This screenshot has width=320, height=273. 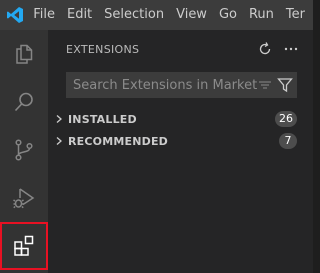 What do you see at coordinates (102, 119) in the screenshot?
I see `section-installed-label: INSTALLED` at bounding box center [102, 119].